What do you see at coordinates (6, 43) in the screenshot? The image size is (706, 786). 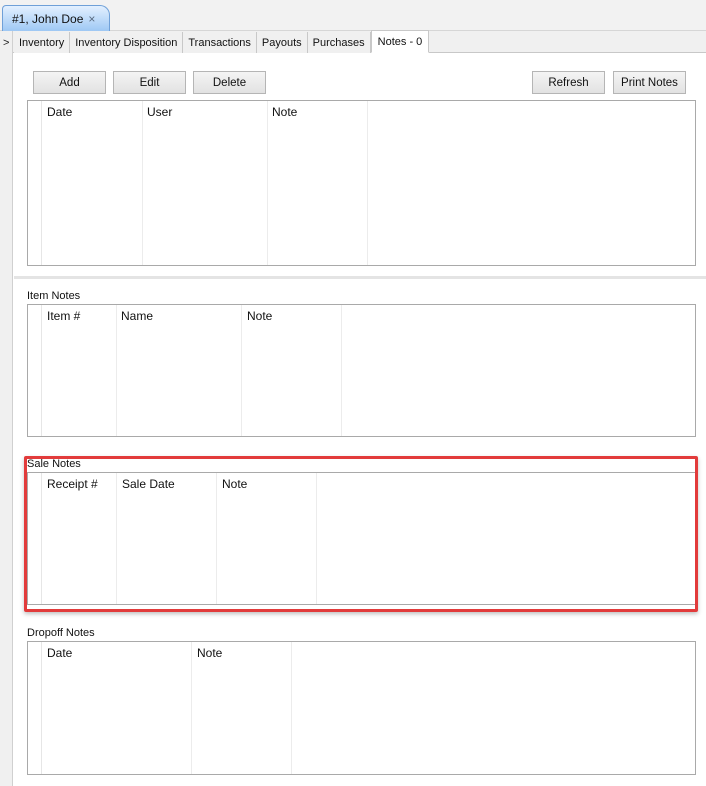 I see `chevron-right-icon: >` at bounding box center [6, 43].